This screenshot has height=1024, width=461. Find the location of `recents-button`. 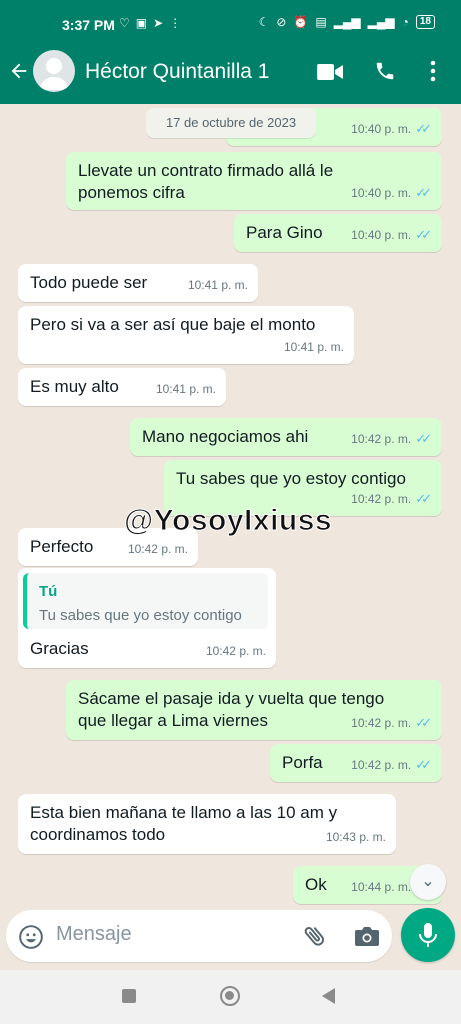

recents-button is located at coordinates (129, 996).